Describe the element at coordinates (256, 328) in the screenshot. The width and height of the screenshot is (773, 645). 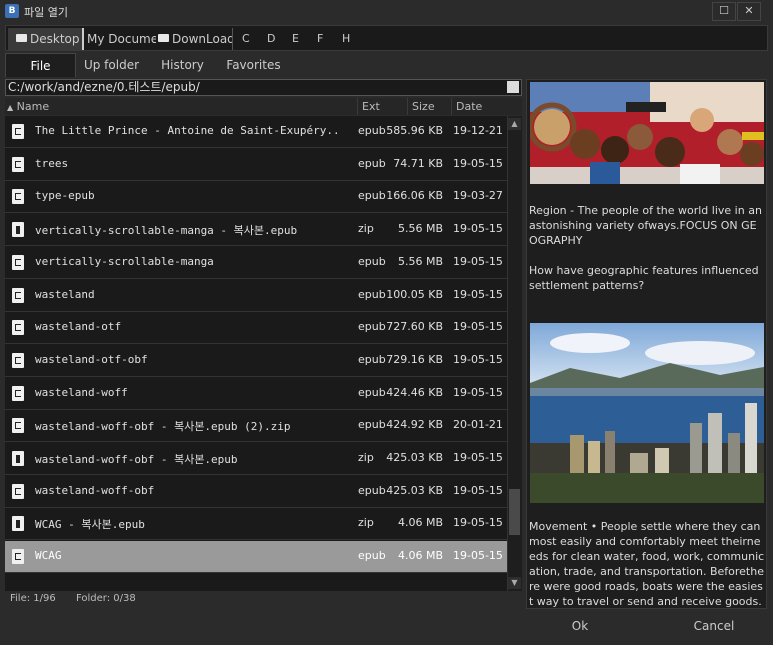
I see `file-row: wasteland-otf epub 727.60 KB 19-05-15` at that location.